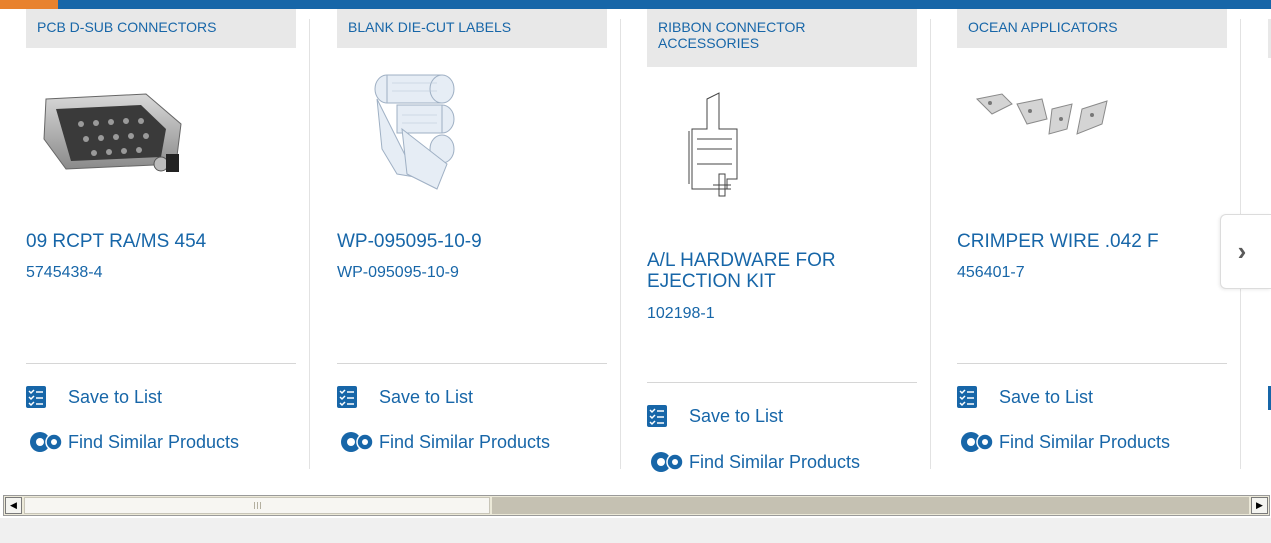  I want to click on category-tag: PCB D-SUB CONNECTORS, so click(161, 28).